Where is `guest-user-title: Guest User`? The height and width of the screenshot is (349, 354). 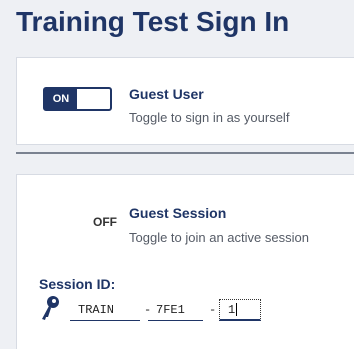
guest-user-title: Guest User is located at coordinates (166, 94).